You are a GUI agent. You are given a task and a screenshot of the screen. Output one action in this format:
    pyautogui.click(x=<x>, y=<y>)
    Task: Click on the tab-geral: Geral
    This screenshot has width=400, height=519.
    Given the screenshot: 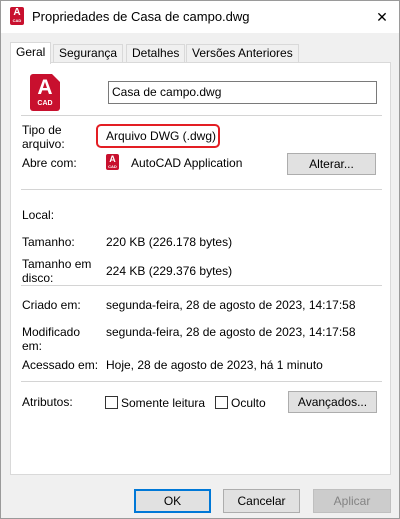 What is the action you would take?
    pyautogui.click(x=31, y=53)
    